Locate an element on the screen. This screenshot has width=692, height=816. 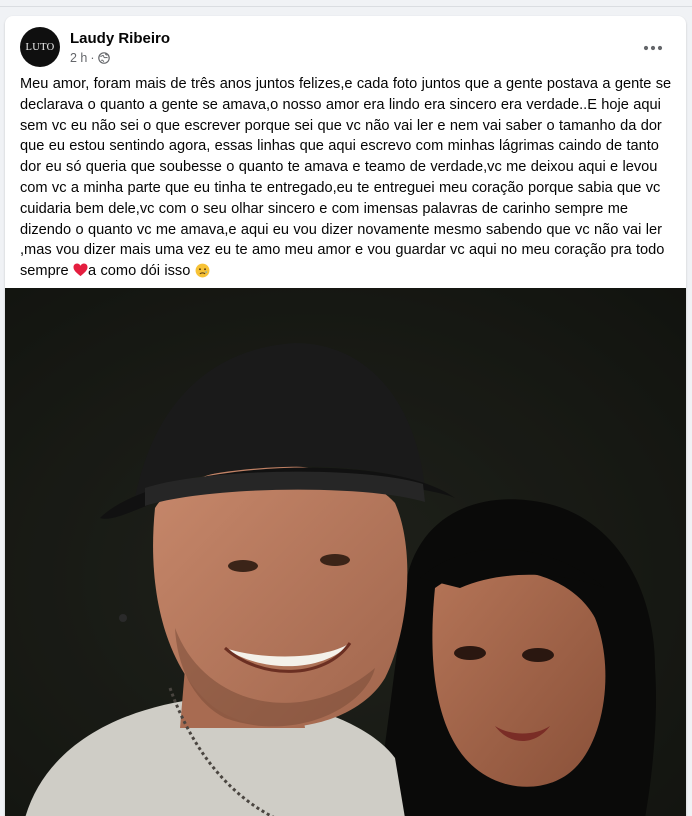
post-header: LUTO Laudy Ribeiro 2 h · is located at coordinates (348, 49).